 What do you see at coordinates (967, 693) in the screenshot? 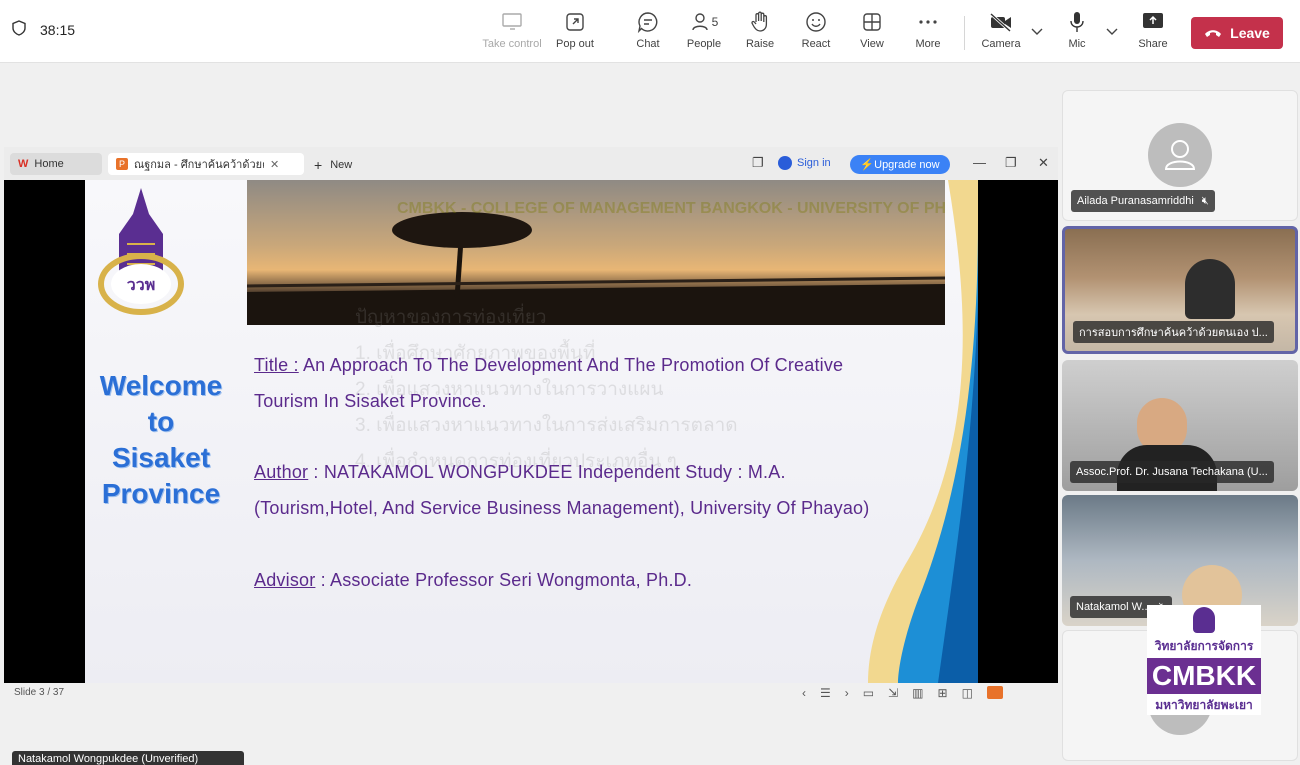
I see `reading-view-icon: ◫` at bounding box center [967, 693].